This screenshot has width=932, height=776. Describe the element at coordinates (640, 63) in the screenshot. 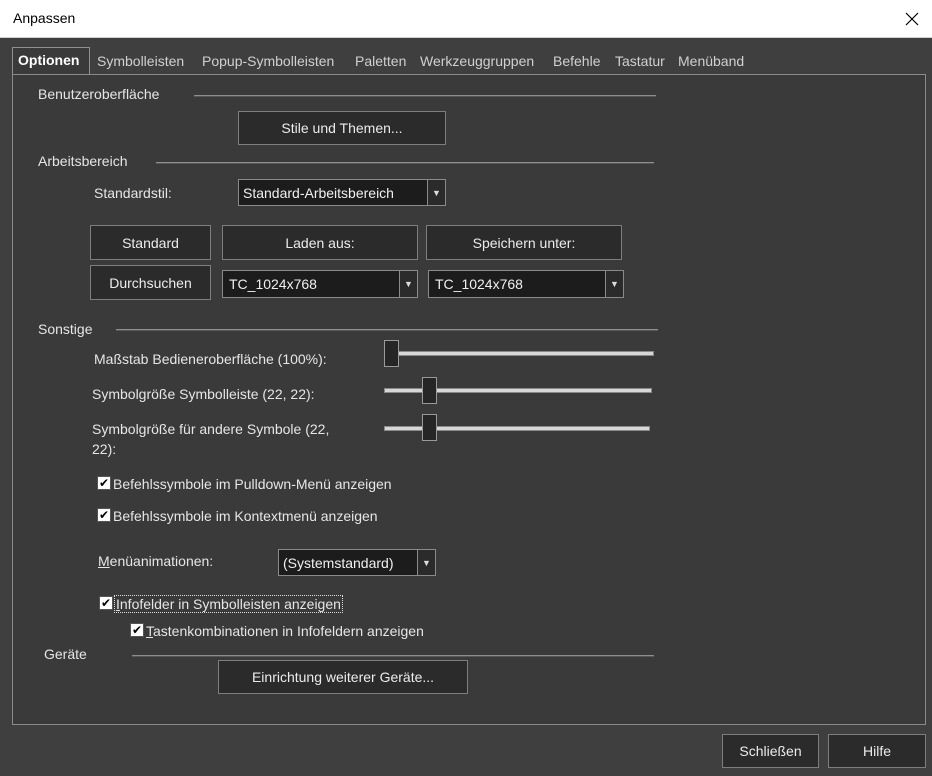

I see `tab-tastatur: Tastatur` at that location.